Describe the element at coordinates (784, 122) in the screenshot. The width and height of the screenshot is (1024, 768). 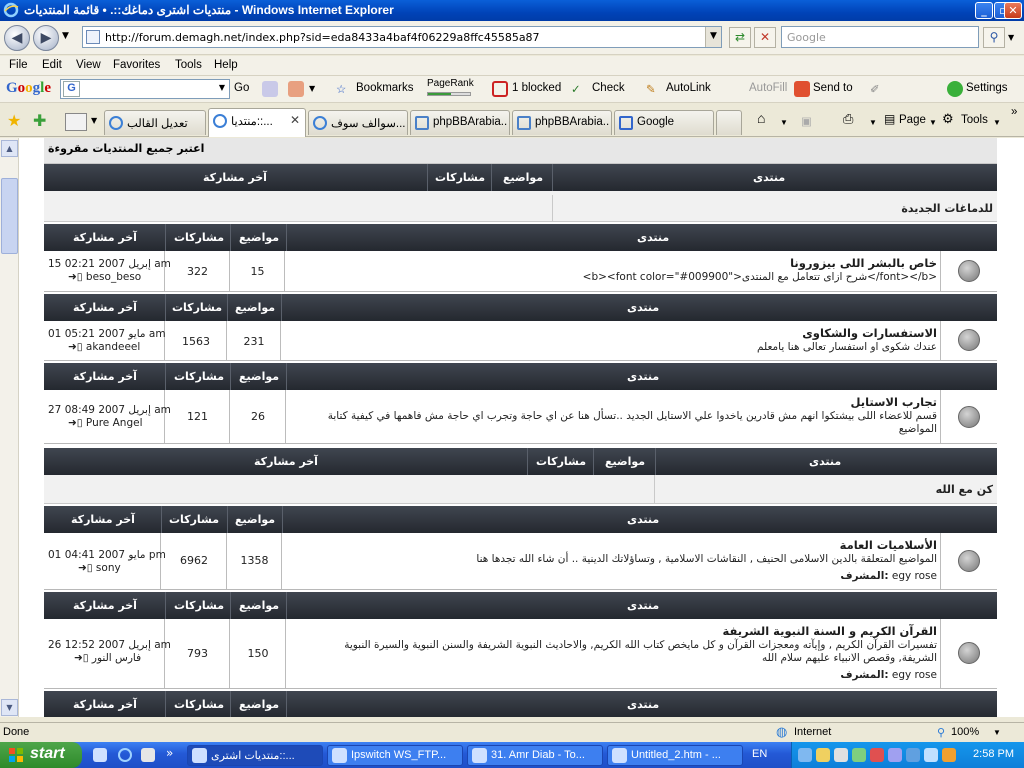
I see `home-dropdown-icon: ▼` at that location.